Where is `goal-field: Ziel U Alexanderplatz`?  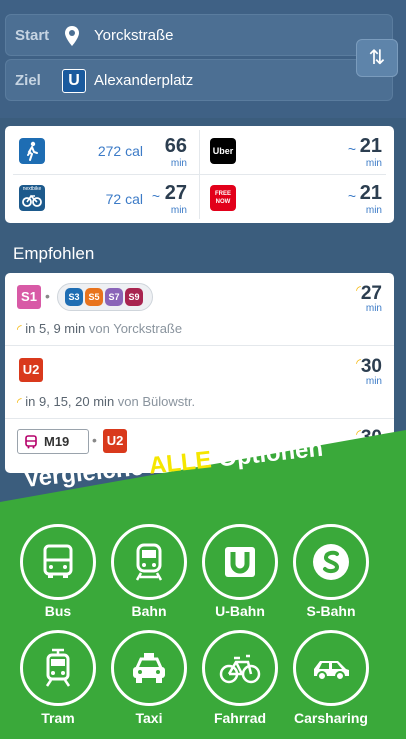
goal-field: Ziel U Alexanderplatz is located at coordinates (199, 80).